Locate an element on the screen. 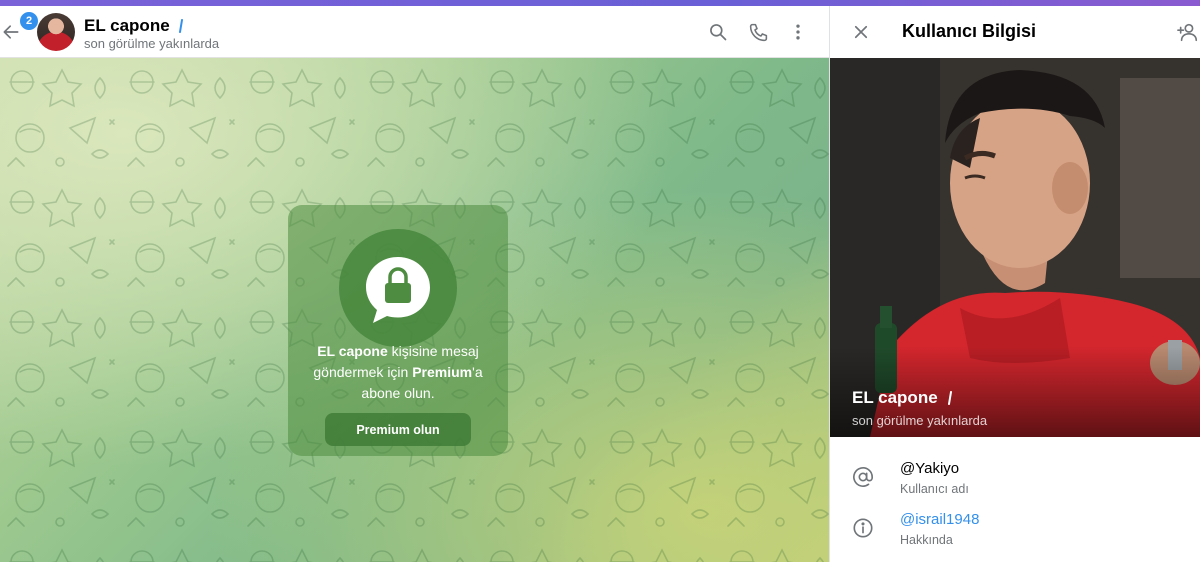  username-row: @Yakiyo Kullanıcı adı is located at coordinates (1015, 482).